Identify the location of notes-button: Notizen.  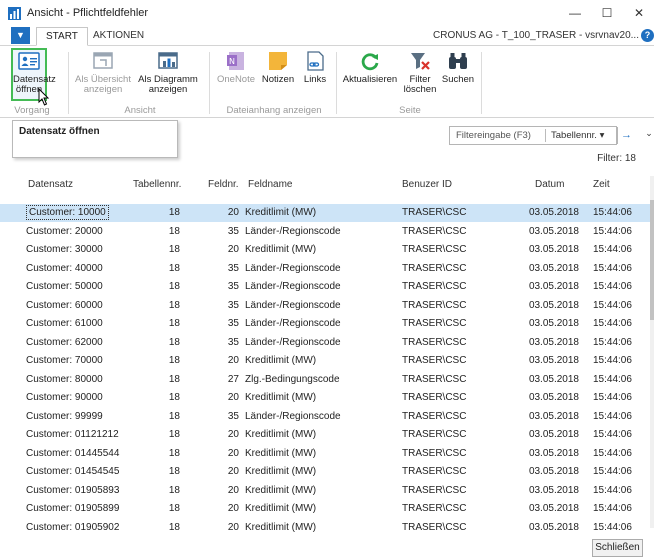
(278, 75).